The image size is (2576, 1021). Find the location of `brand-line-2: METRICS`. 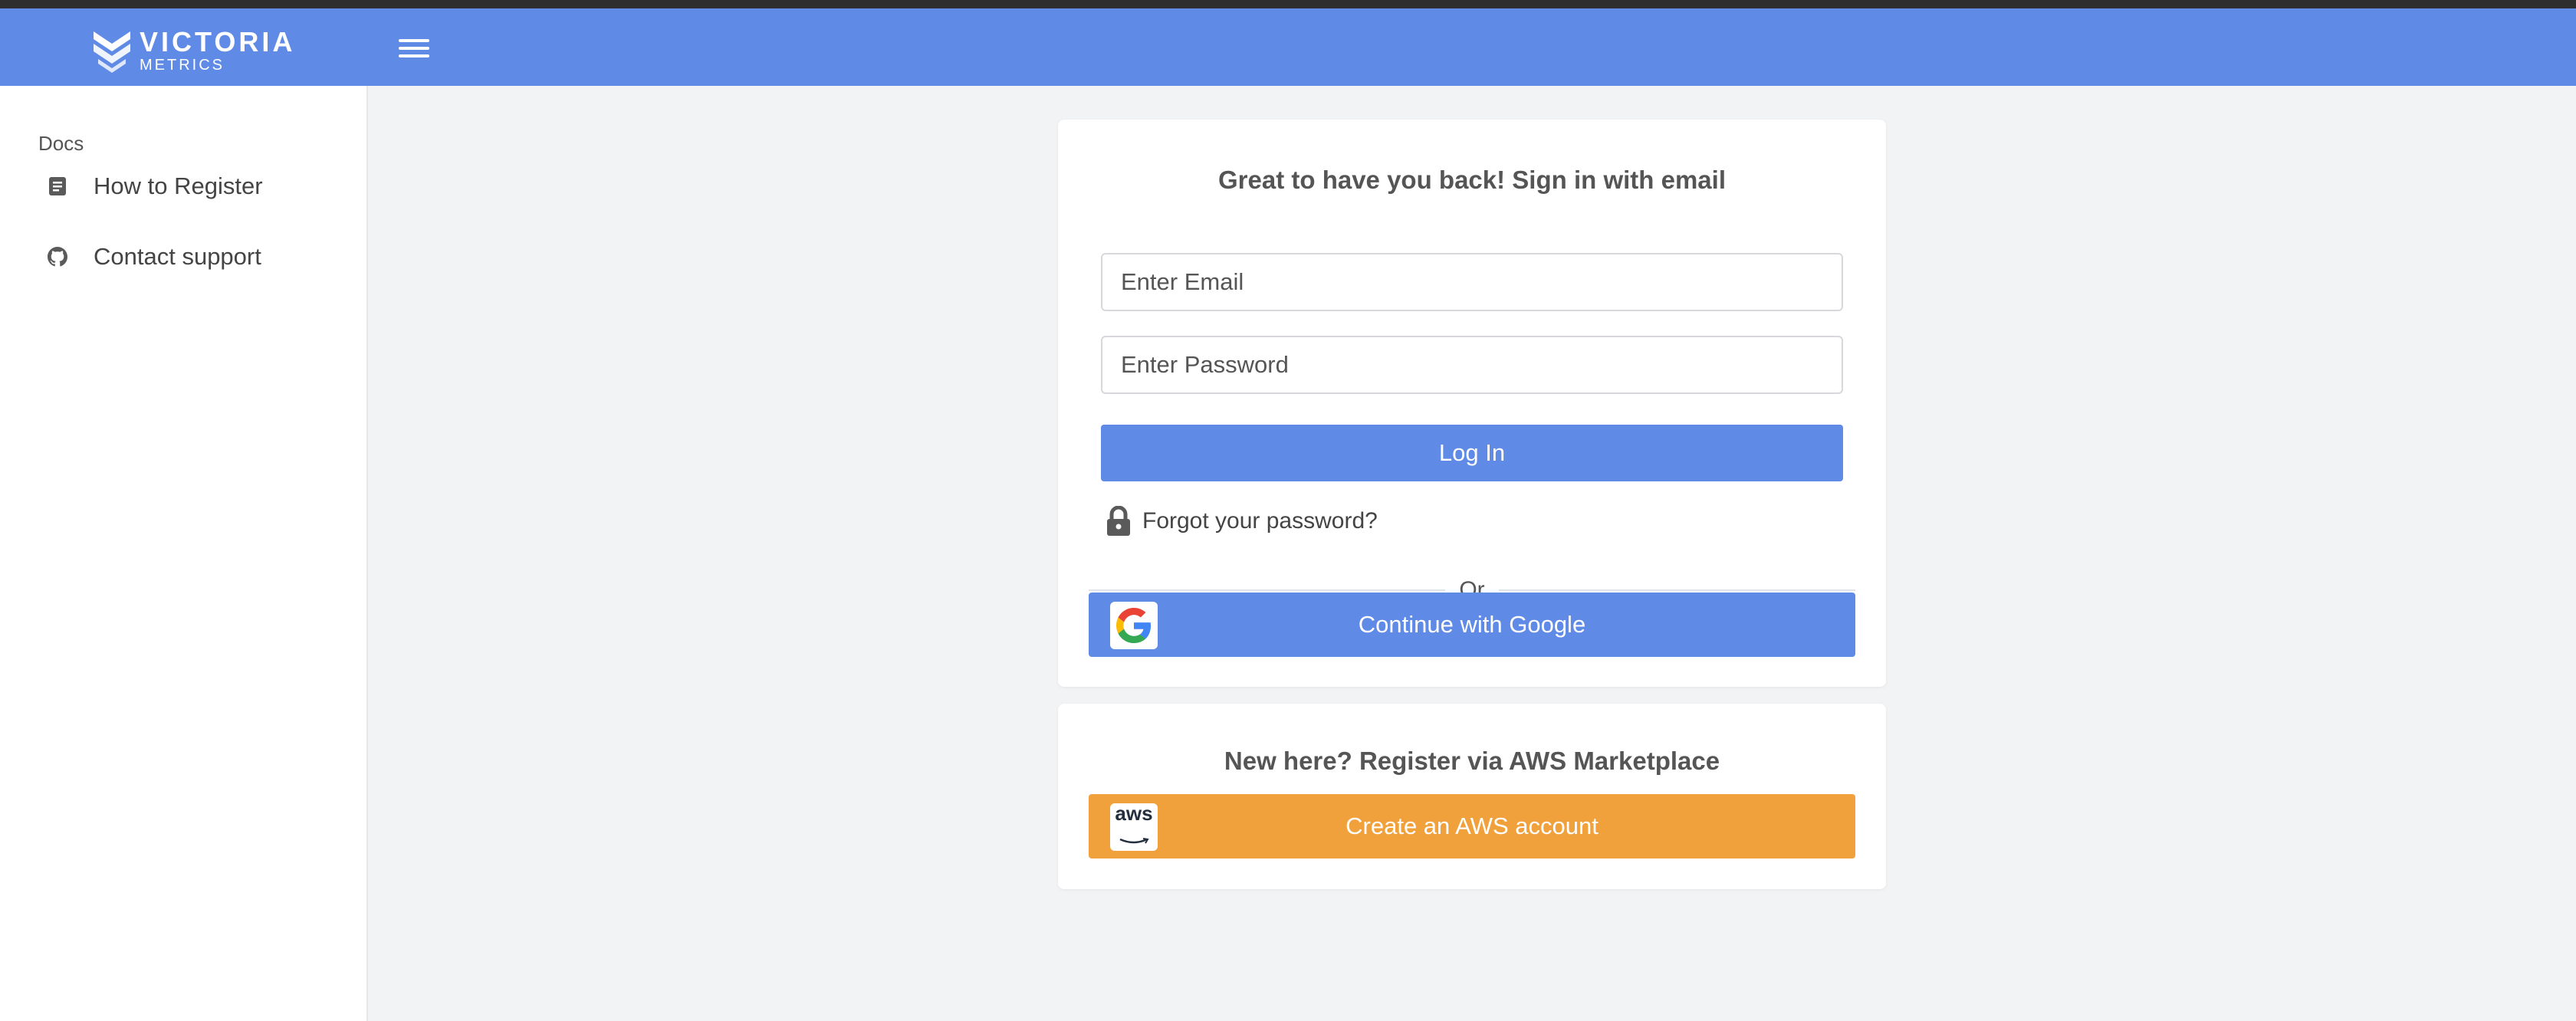

brand-line-2: METRICS is located at coordinates (182, 65).